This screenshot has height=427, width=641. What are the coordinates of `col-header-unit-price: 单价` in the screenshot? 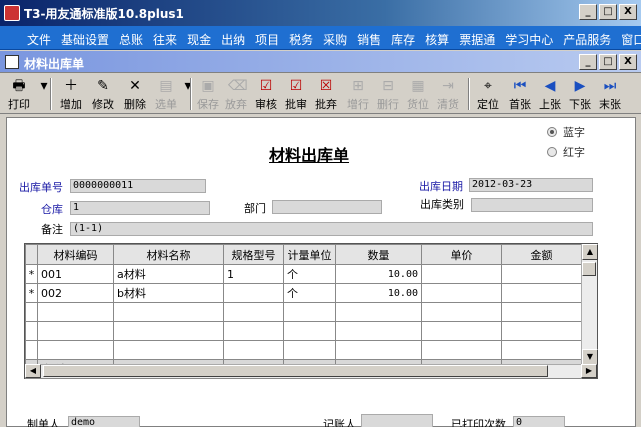 It's located at (461, 254).